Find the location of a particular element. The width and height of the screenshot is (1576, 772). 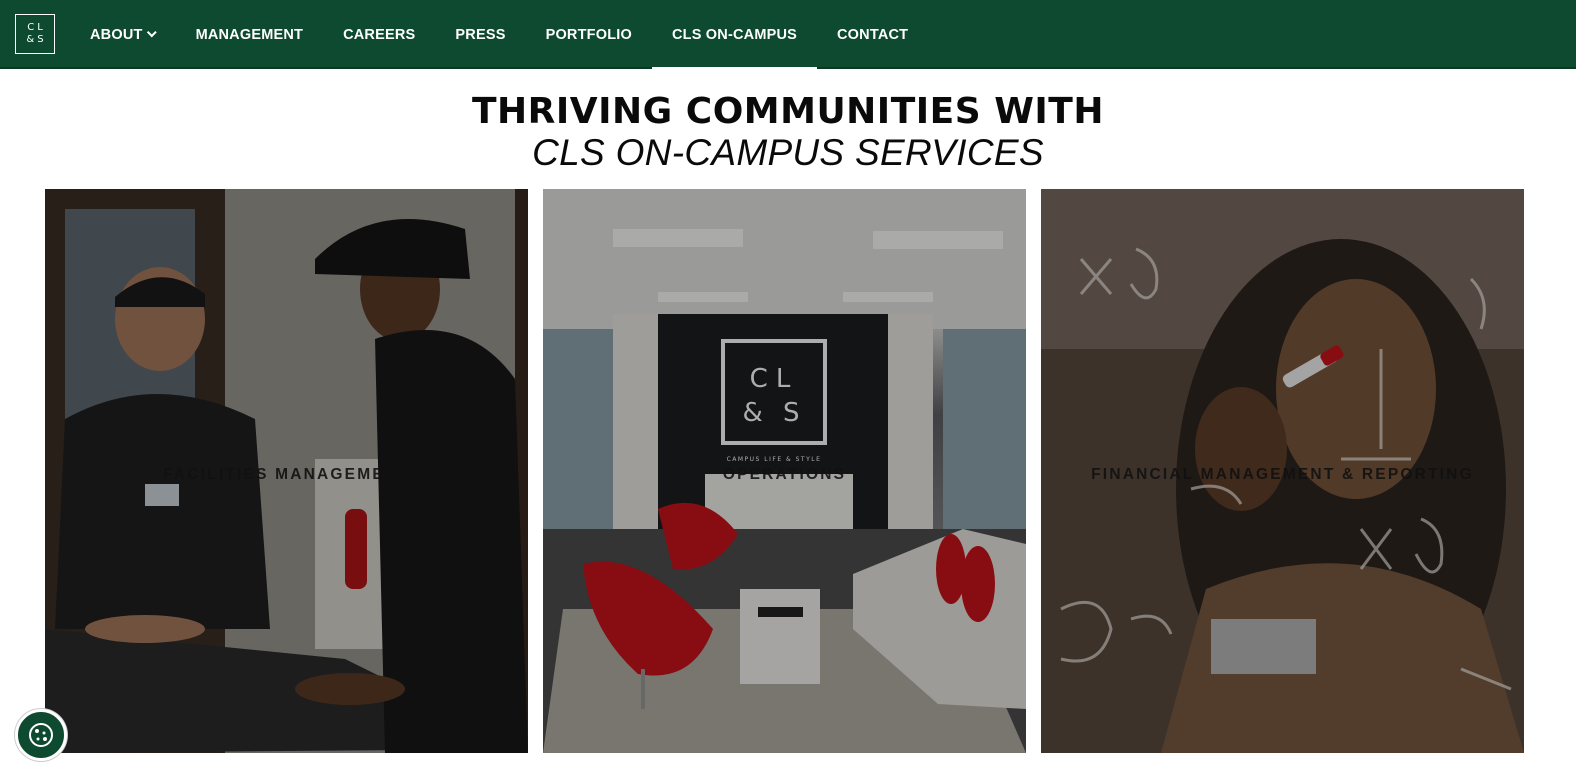

nav-item-contact: CONTACT is located at coordinates (872, 34).